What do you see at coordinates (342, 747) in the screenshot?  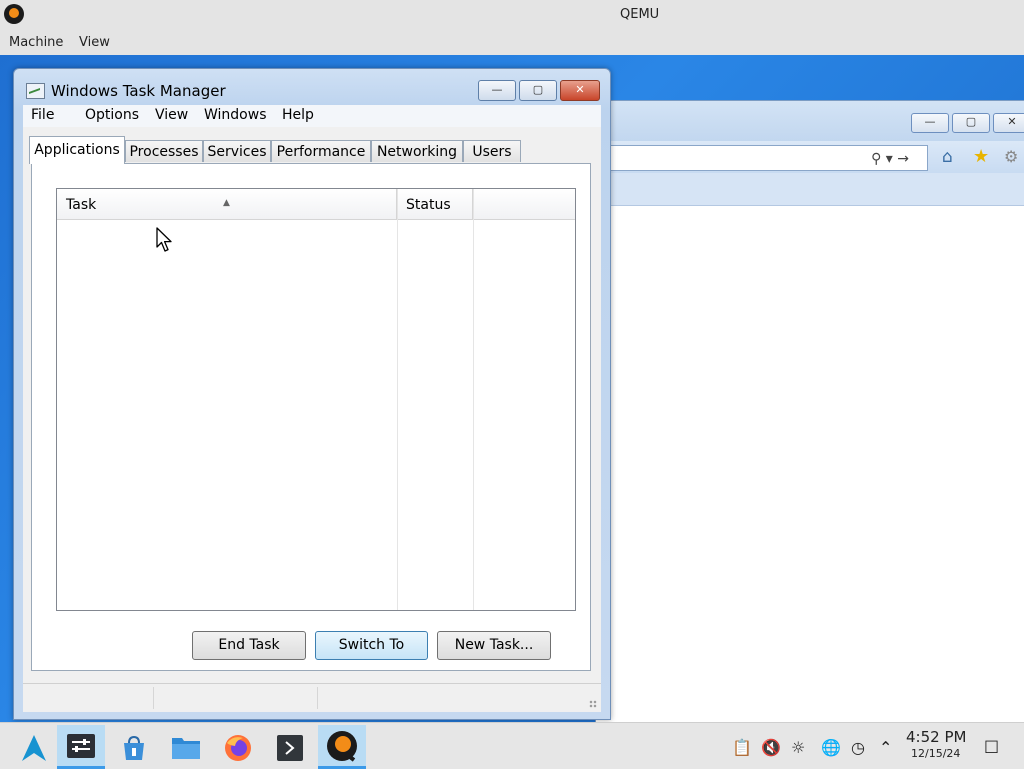 I see `qemu-icon` at bounding box center [342, 747].